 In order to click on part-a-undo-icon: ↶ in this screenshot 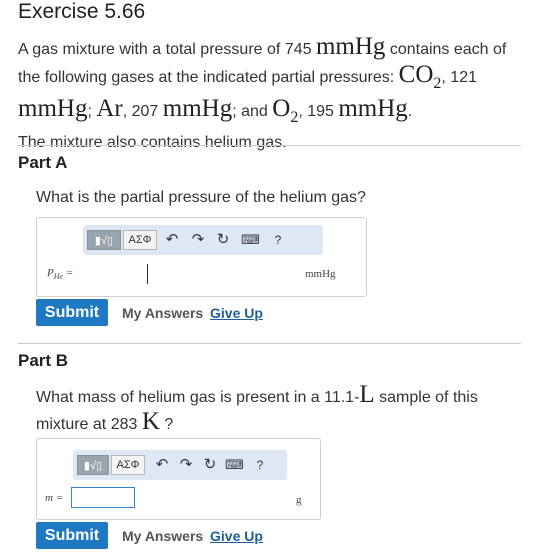, I will do `click(172, 240)`.